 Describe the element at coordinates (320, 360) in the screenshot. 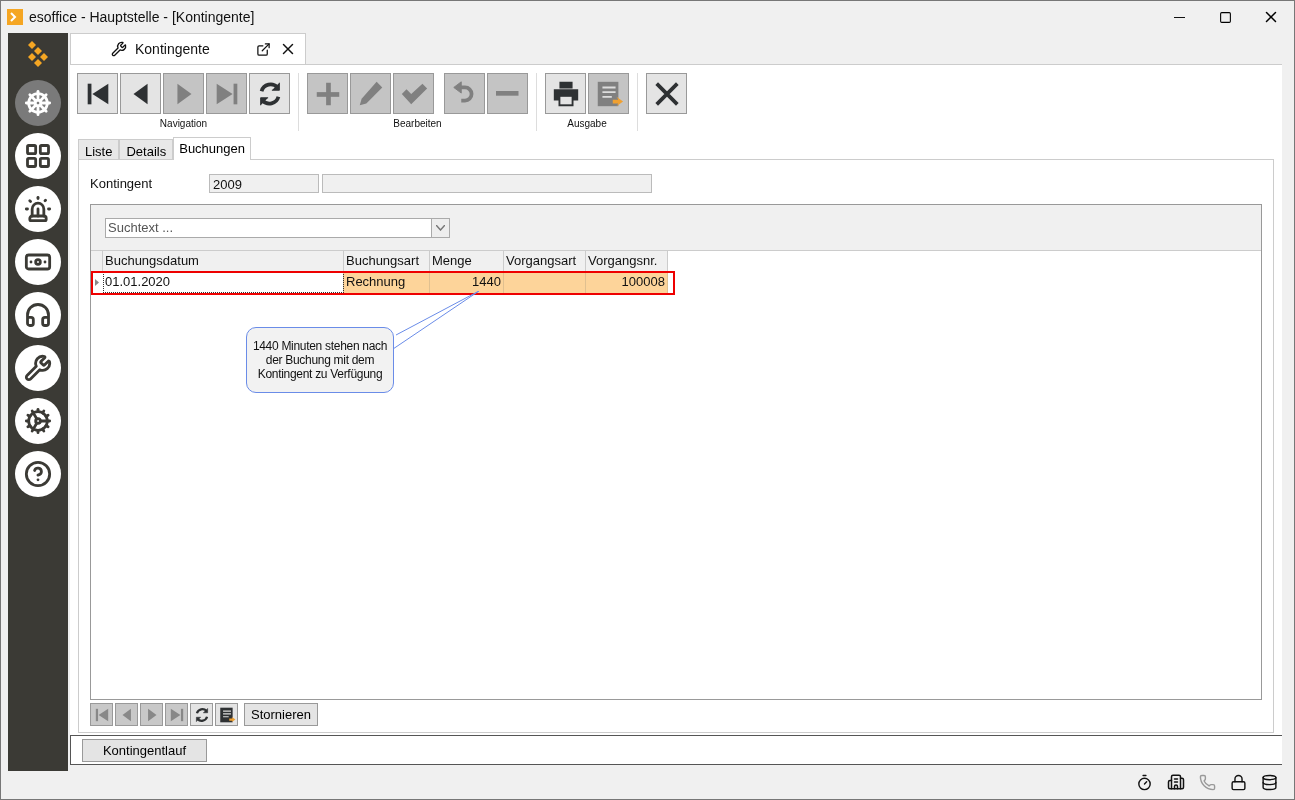

I see `callout-note: 1440 Minuten stehen nach der Buchung mit dem Kontingent zu Verfügung` at that location.